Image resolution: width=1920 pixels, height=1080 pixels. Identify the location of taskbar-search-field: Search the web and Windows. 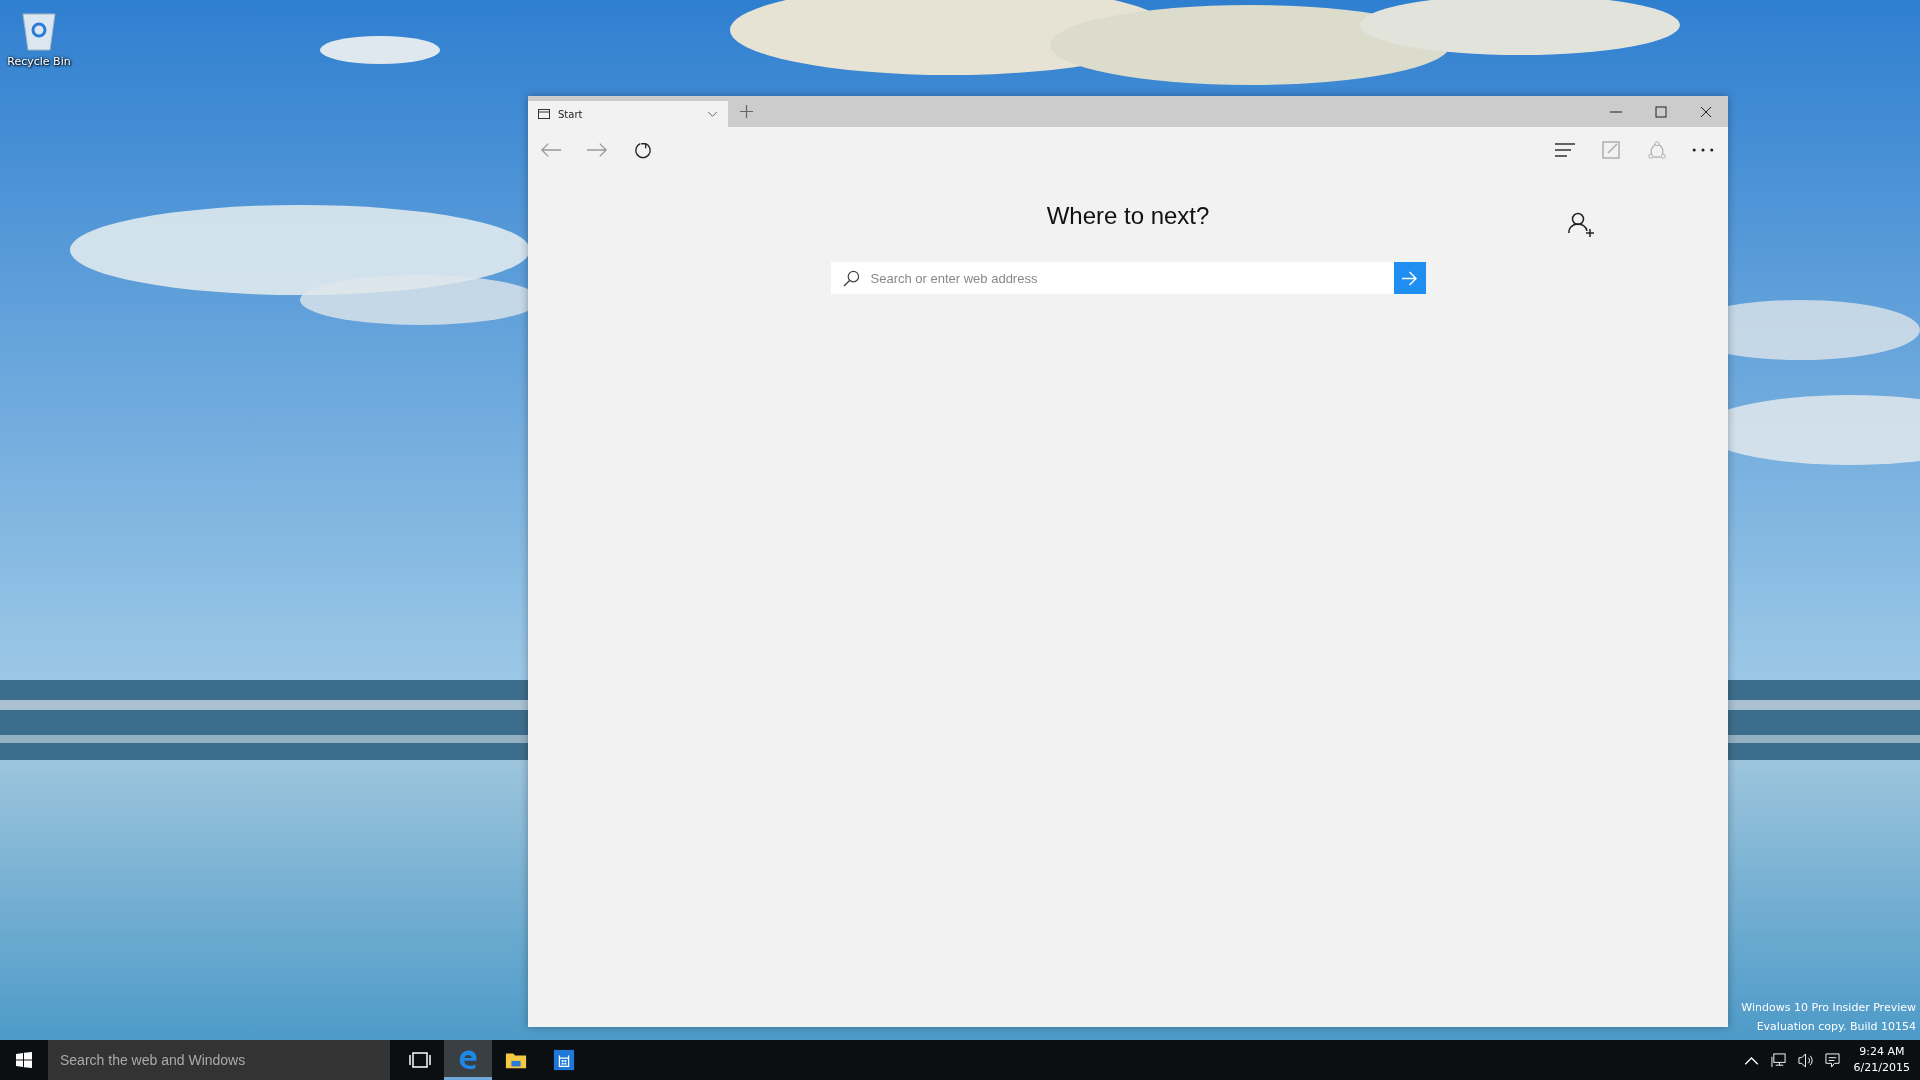
(219, 1060).